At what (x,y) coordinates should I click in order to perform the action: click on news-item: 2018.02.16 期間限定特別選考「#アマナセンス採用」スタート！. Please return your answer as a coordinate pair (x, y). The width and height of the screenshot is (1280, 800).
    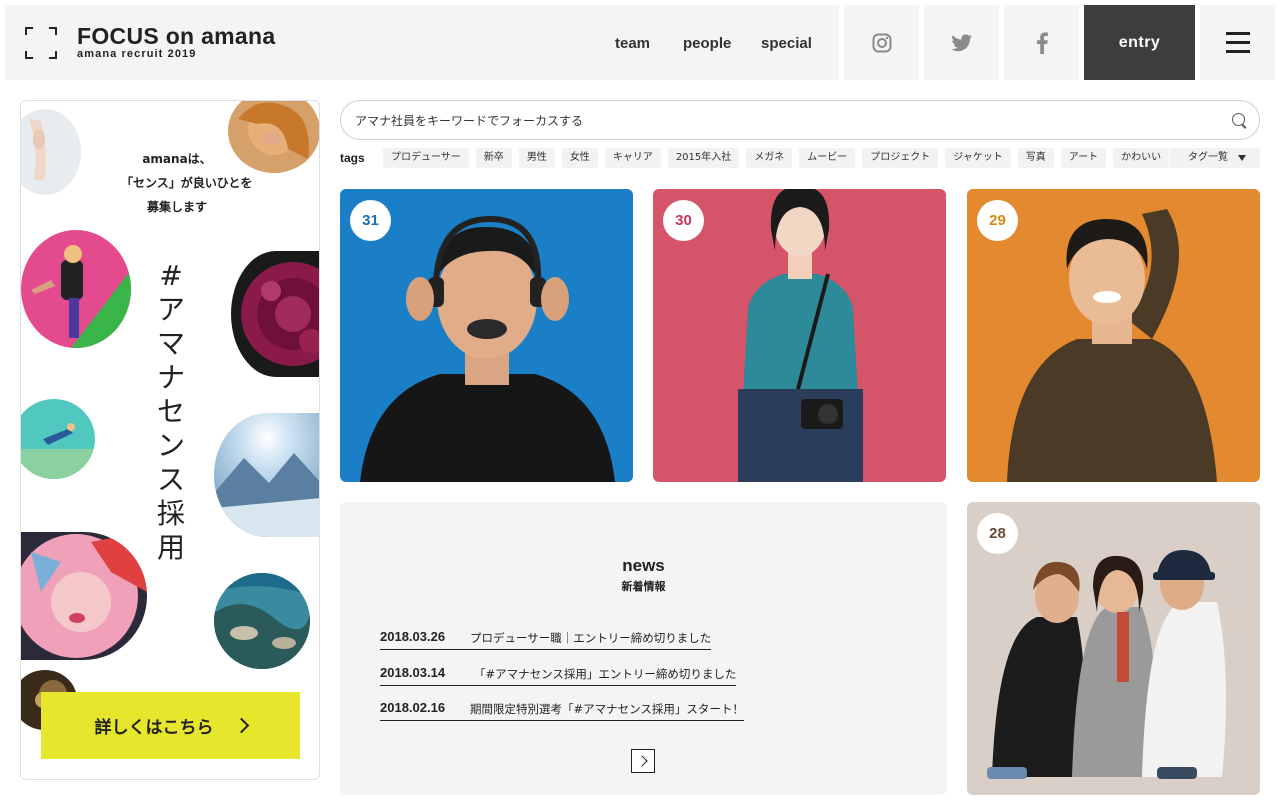
    Looking at the image, I should click on (562, 710).